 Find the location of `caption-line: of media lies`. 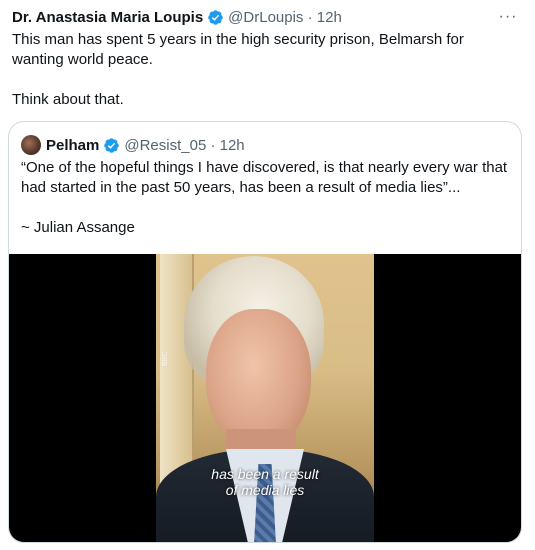

caption-line: of media lies is located at coordinates (265, 490).